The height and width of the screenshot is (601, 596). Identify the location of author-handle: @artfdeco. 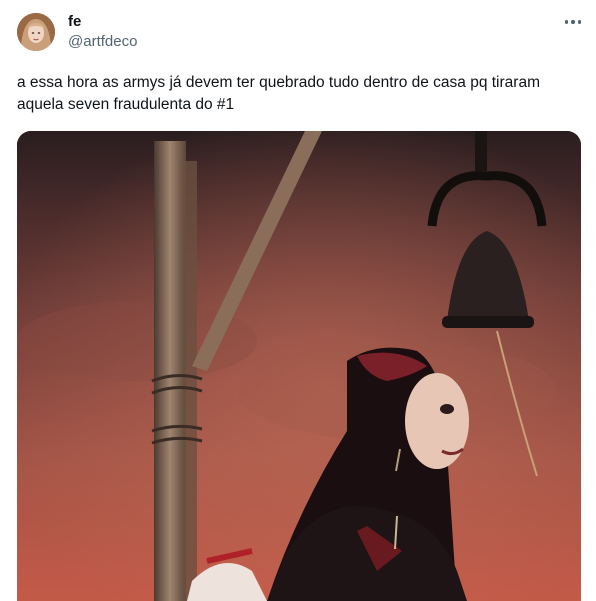
(102, 42).